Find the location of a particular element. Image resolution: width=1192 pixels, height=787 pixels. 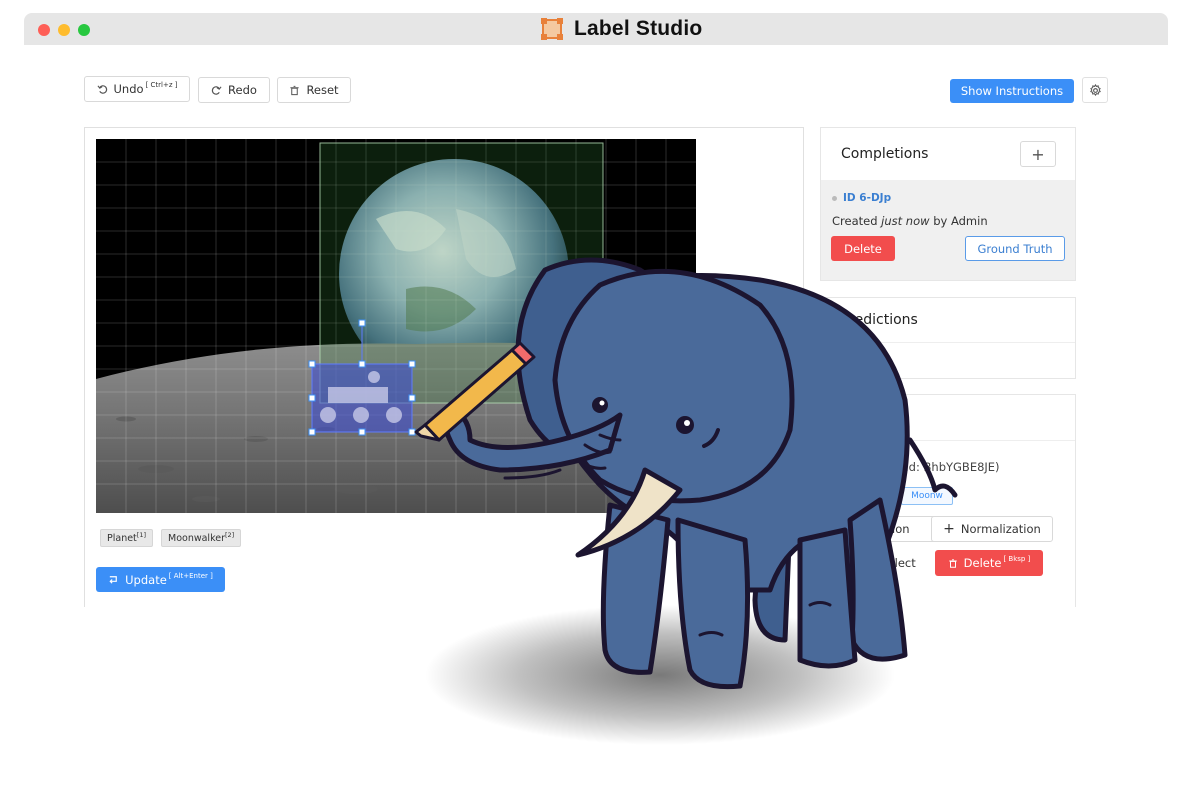

delete-completion-button: Delete is located at coordinates (863, 248).